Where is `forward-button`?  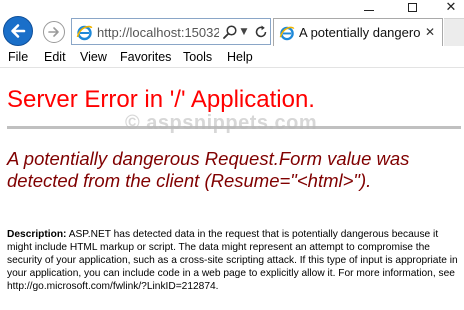 forward-button is located at coordinates (54, 32).